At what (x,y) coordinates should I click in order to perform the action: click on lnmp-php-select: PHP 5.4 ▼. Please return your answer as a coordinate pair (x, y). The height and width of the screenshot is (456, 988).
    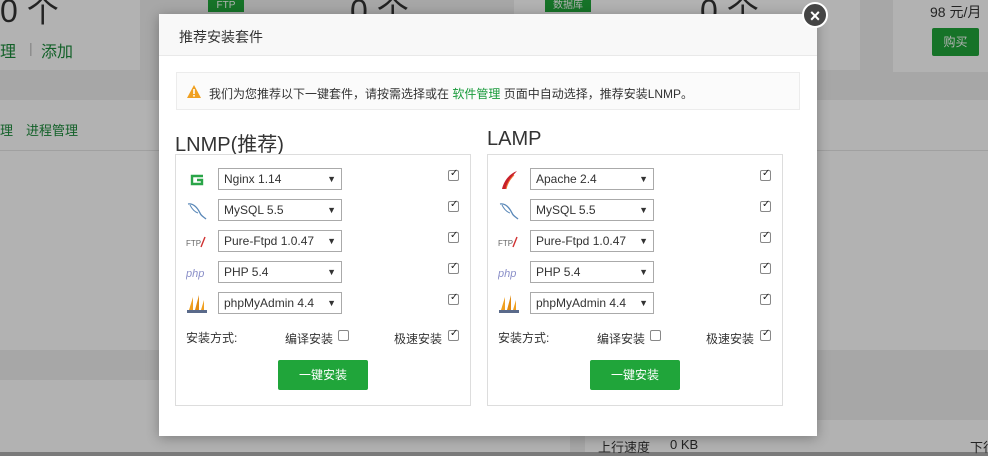
    Looking at the image, I should click on (280, 272).